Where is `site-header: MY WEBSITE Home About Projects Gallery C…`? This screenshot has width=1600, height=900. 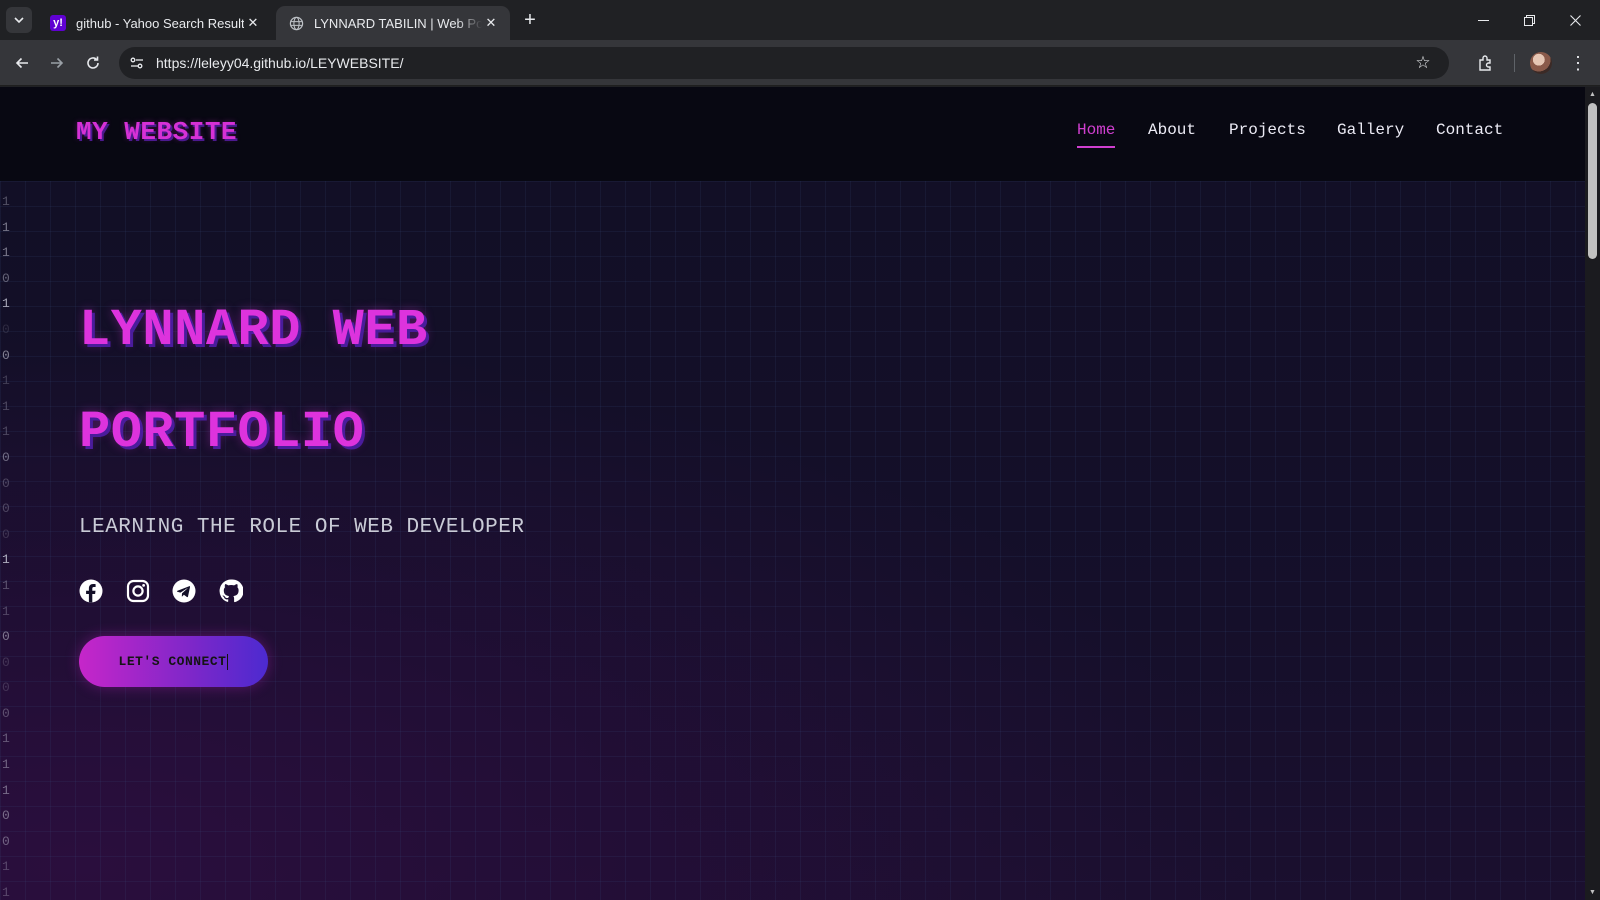 site-header: MY WEBSITE Home About Projects Gallery C… is located at coordinates (792, 134).